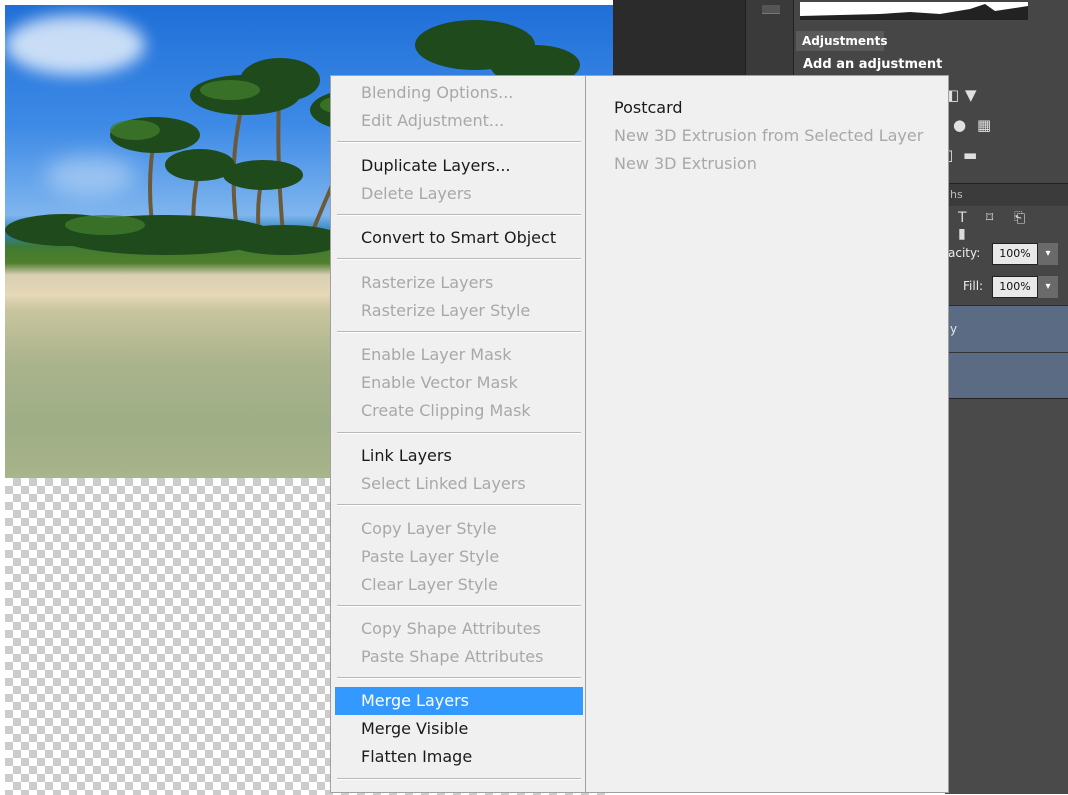 This screenshot has width=1068, height=795. What do you see at coordinates (1028, 218) in the screenshot?
I see `smart-object-filter-icon: ⎗` at bounding box center [1028, 218].